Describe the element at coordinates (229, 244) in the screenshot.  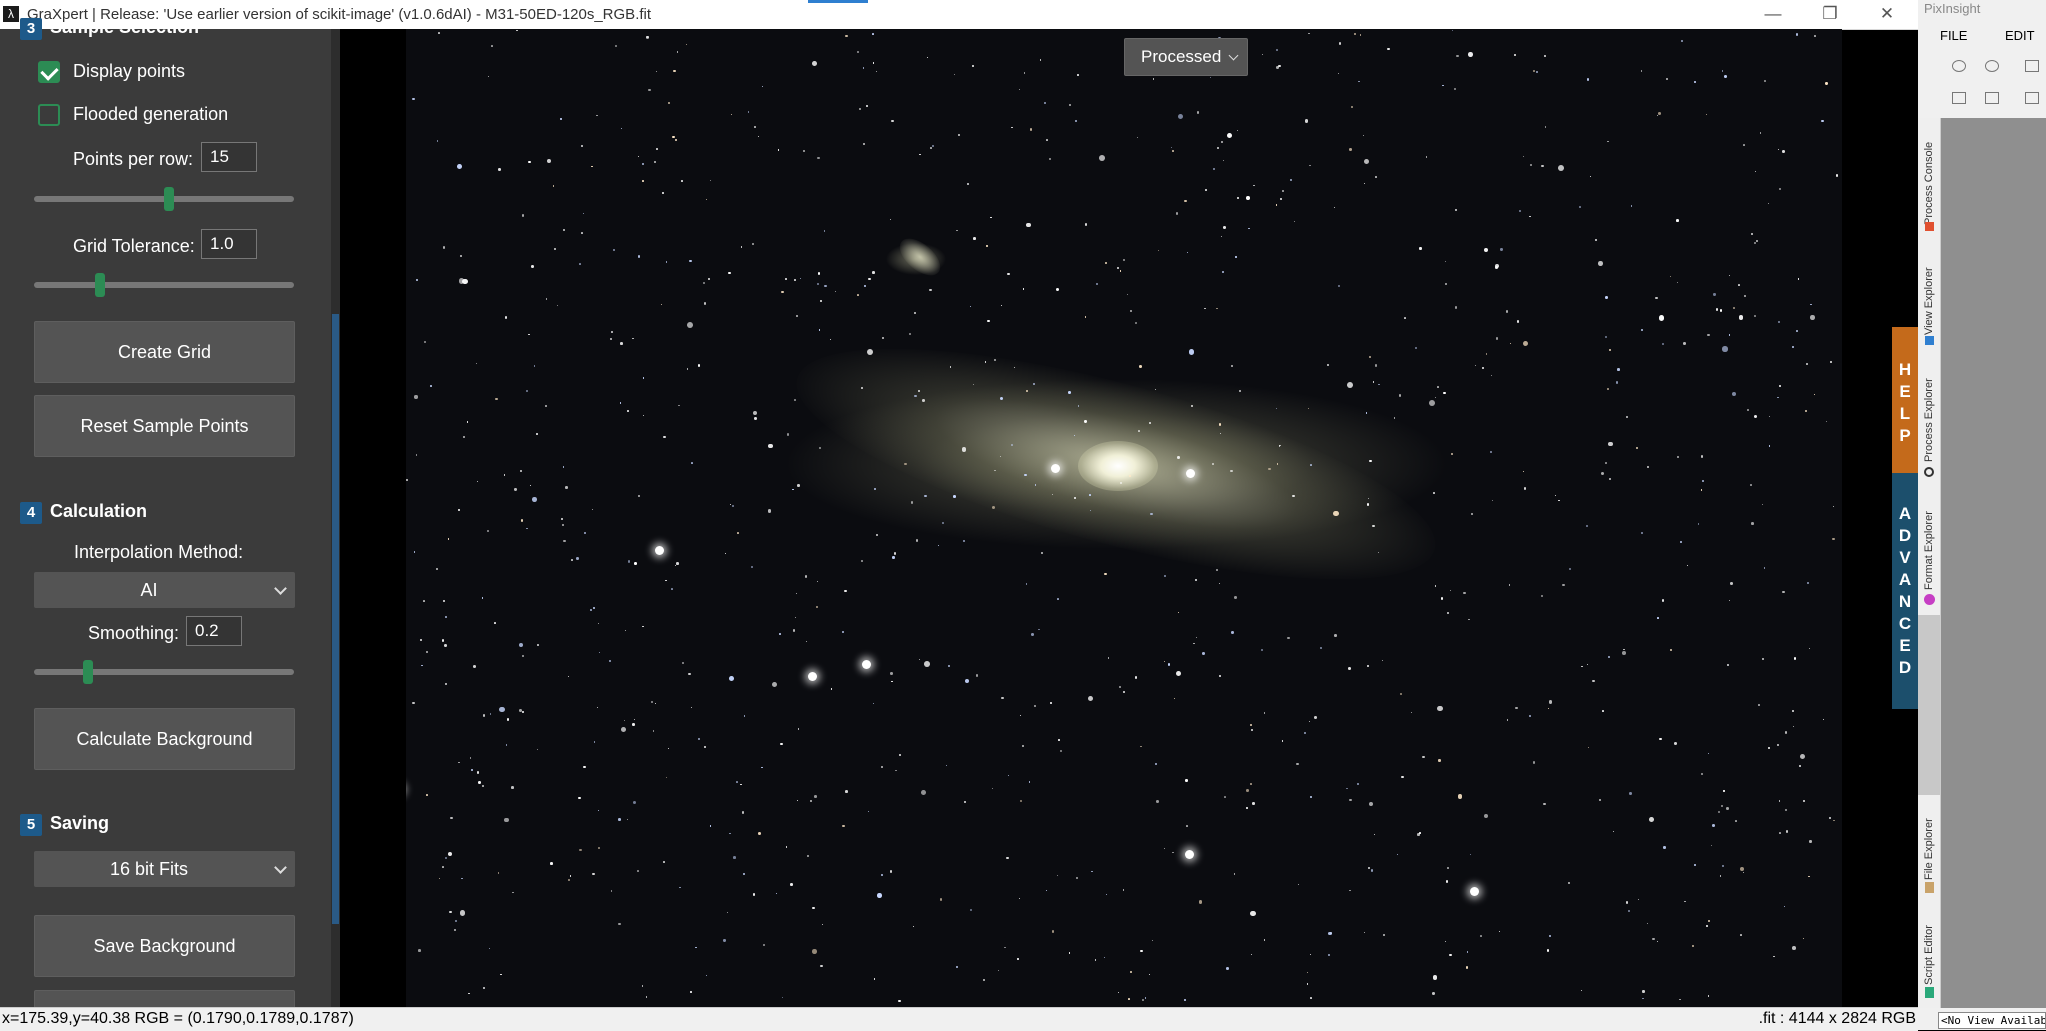
I see `grid-tolerance-input: 1.0` at that location.